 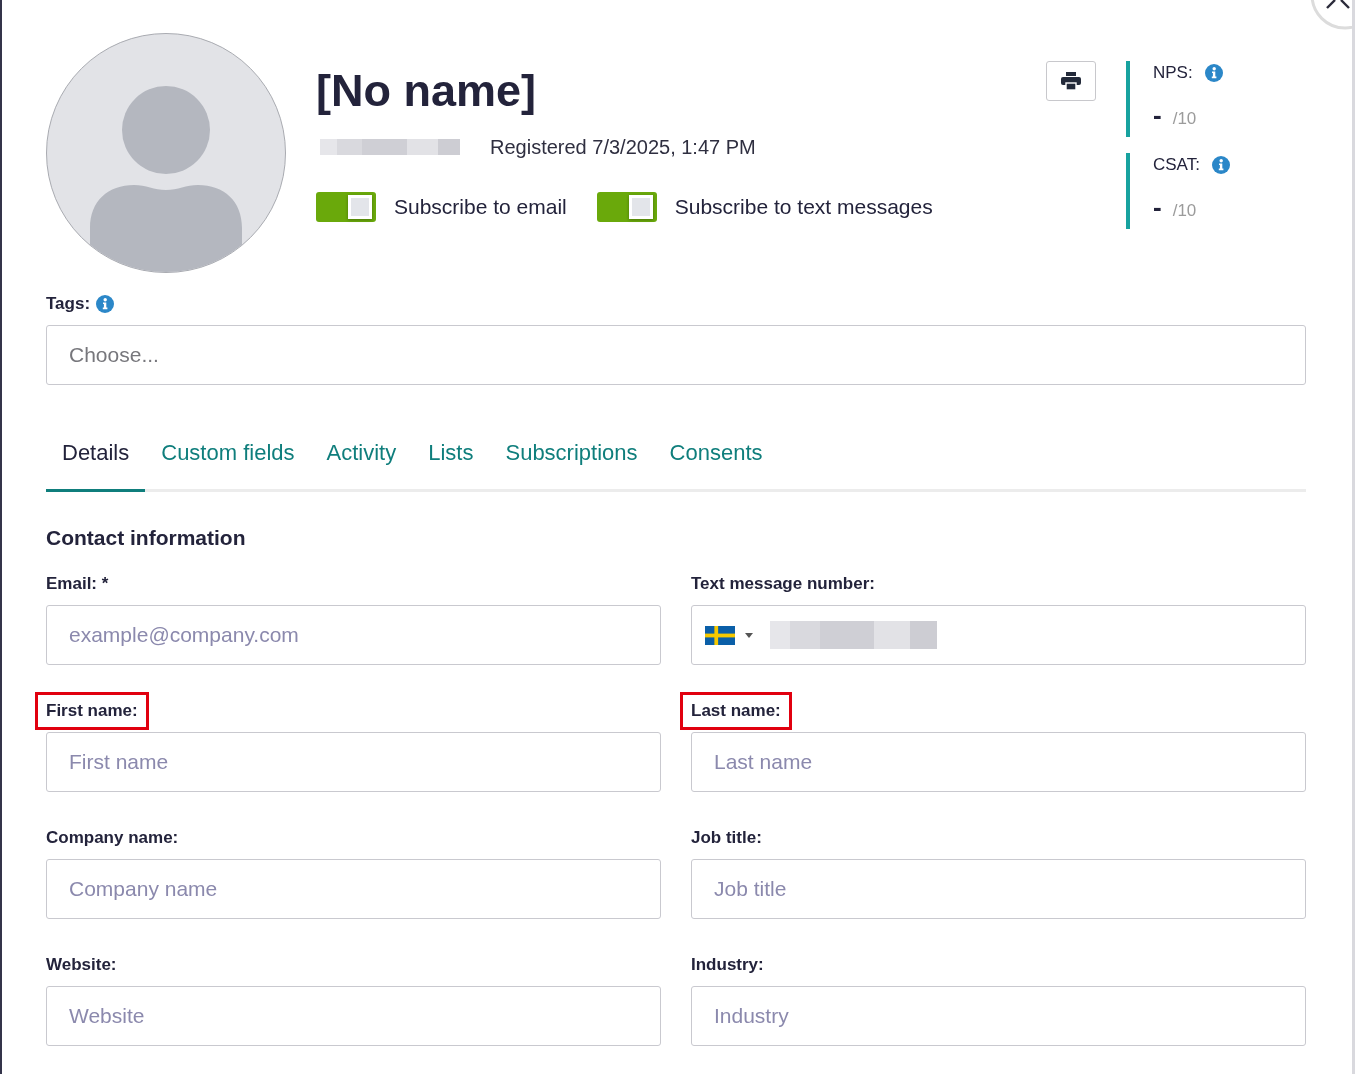 I want to click on tab: Details, so click(x=96, y=457).